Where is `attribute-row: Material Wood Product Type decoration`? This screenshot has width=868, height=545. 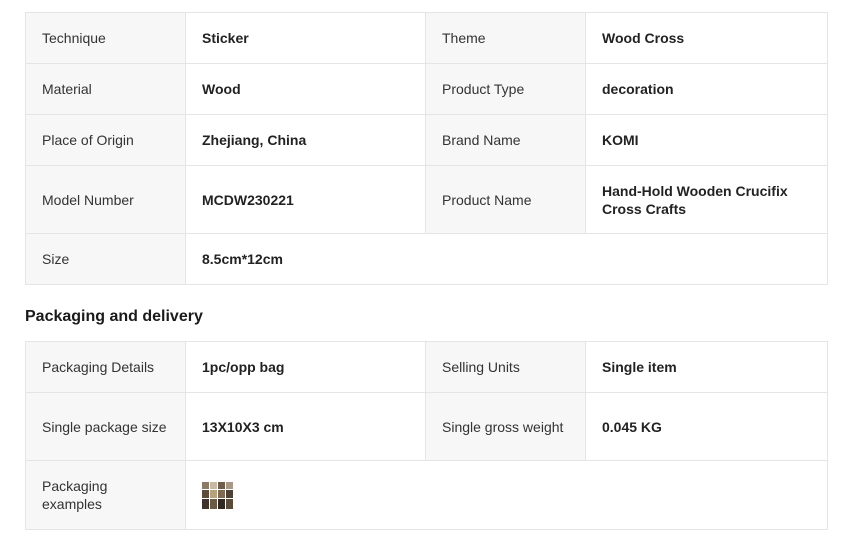 attribute-row: Material Wood Product Type decoration is located at coordinates (426, 89).